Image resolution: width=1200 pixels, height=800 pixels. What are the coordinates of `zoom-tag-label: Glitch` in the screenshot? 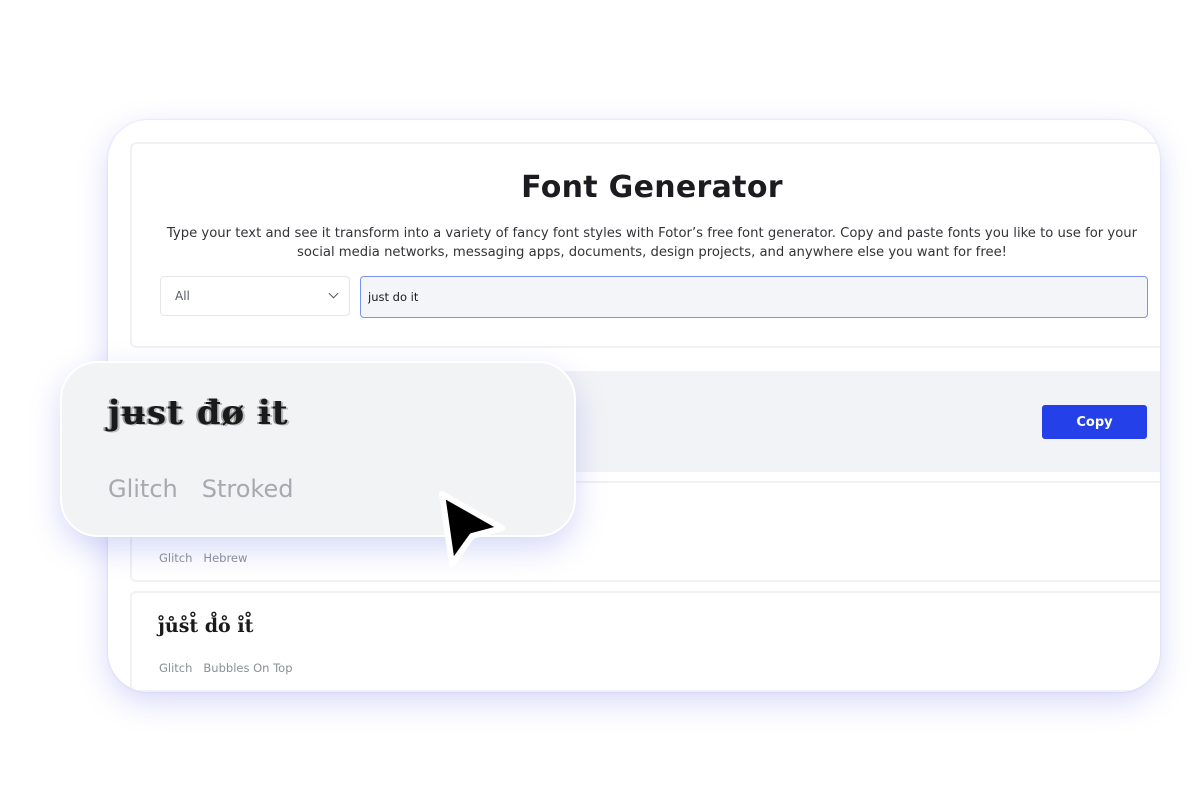 It's located at (143, 489).